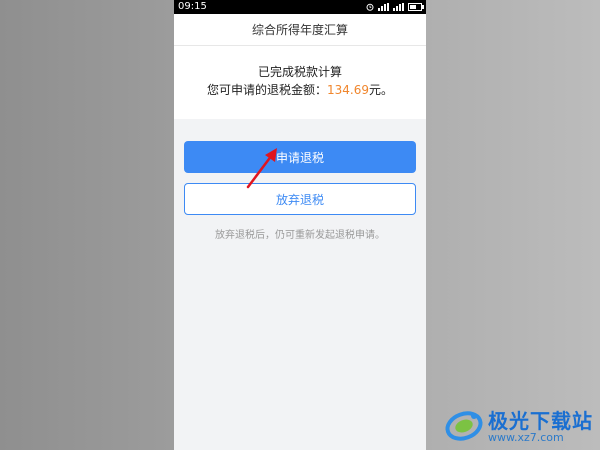 The width and height of the screenshot is (600, 450). I want to click on hint-text: 放弃退税后，仍可重新发起退税申请。, so click(300, 235).